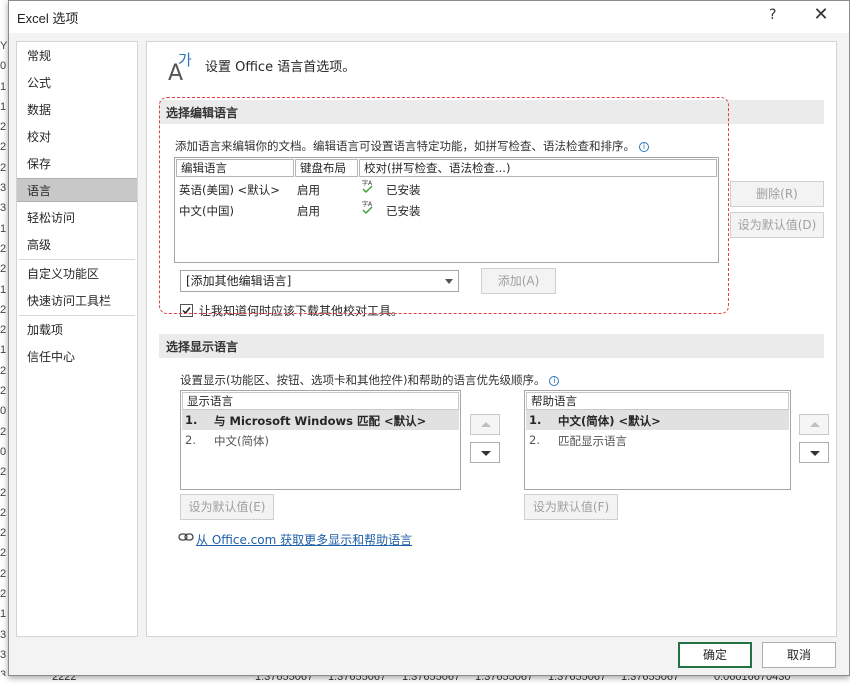  I want to click on column-header-editing-language: 编辑语言, so click(235, 168).